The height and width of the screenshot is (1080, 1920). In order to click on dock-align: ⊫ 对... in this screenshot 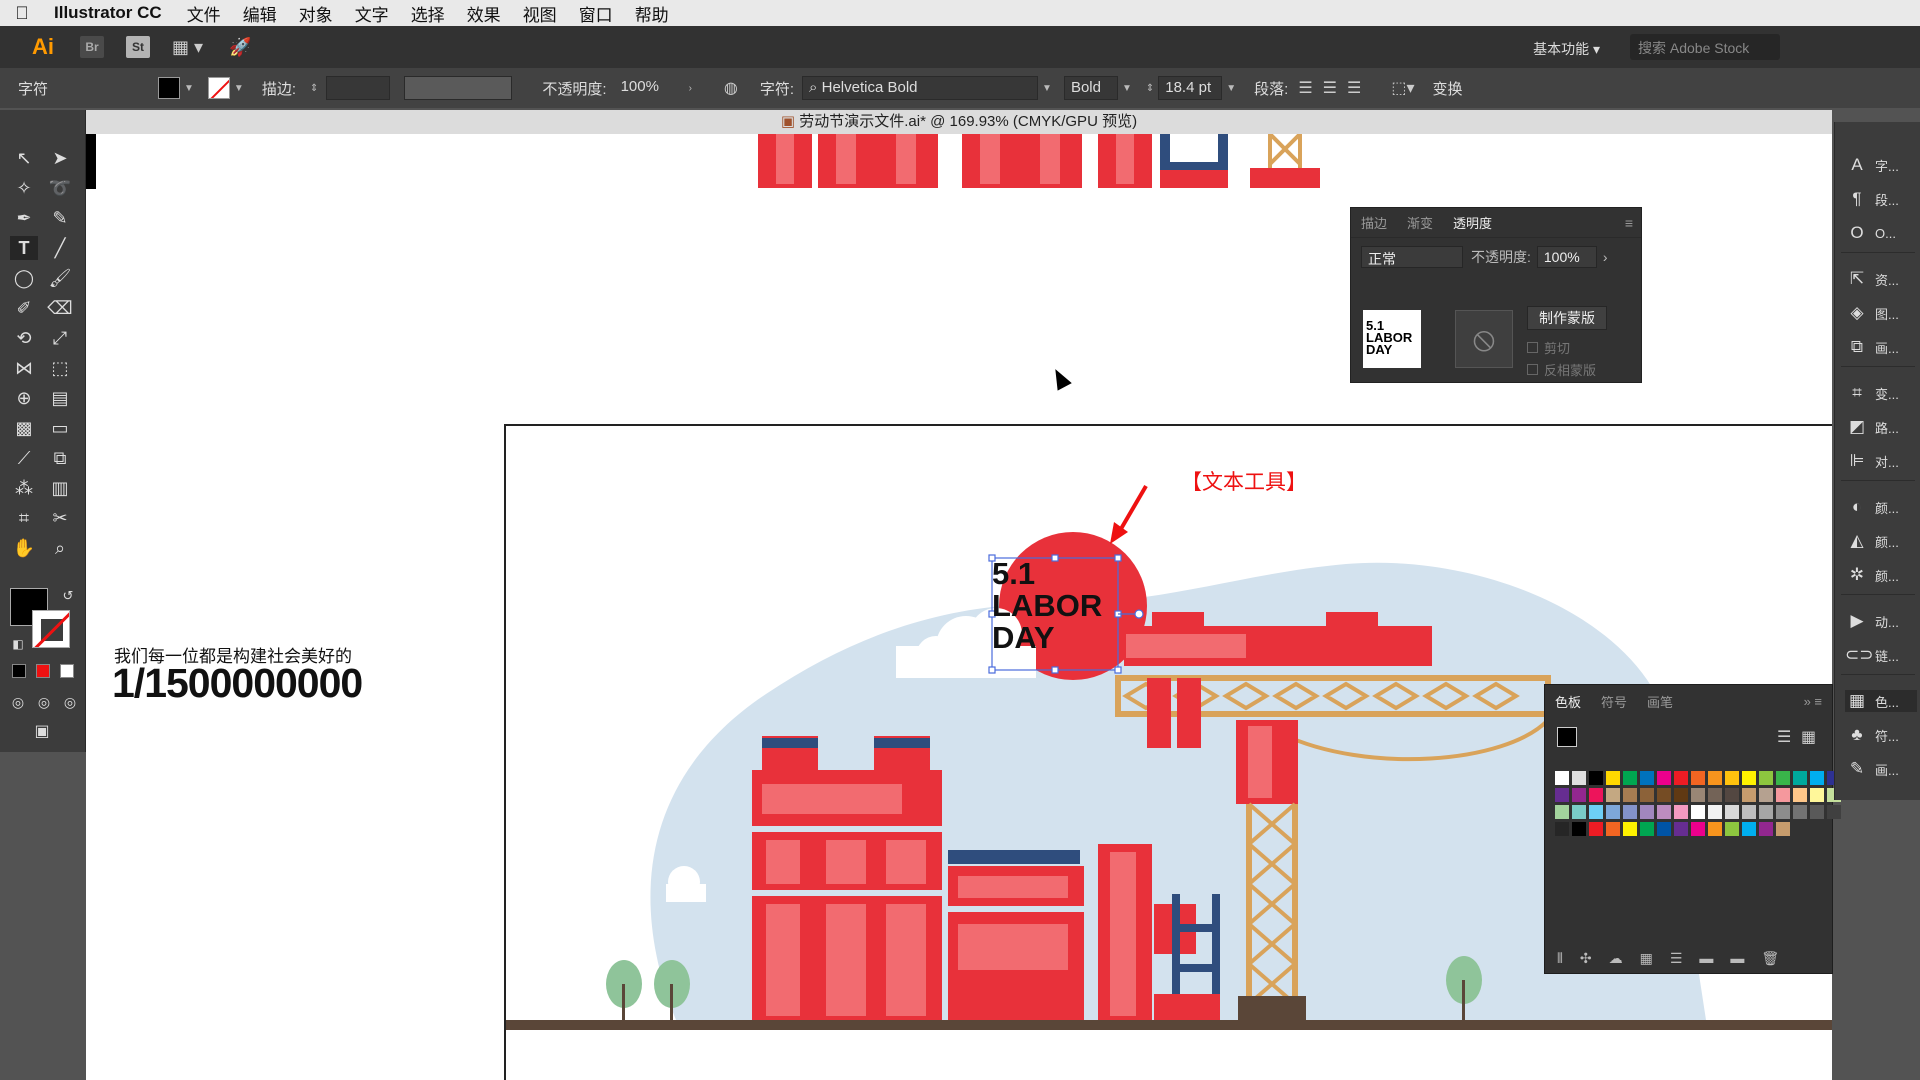, I will do `click(1881, 461)`.